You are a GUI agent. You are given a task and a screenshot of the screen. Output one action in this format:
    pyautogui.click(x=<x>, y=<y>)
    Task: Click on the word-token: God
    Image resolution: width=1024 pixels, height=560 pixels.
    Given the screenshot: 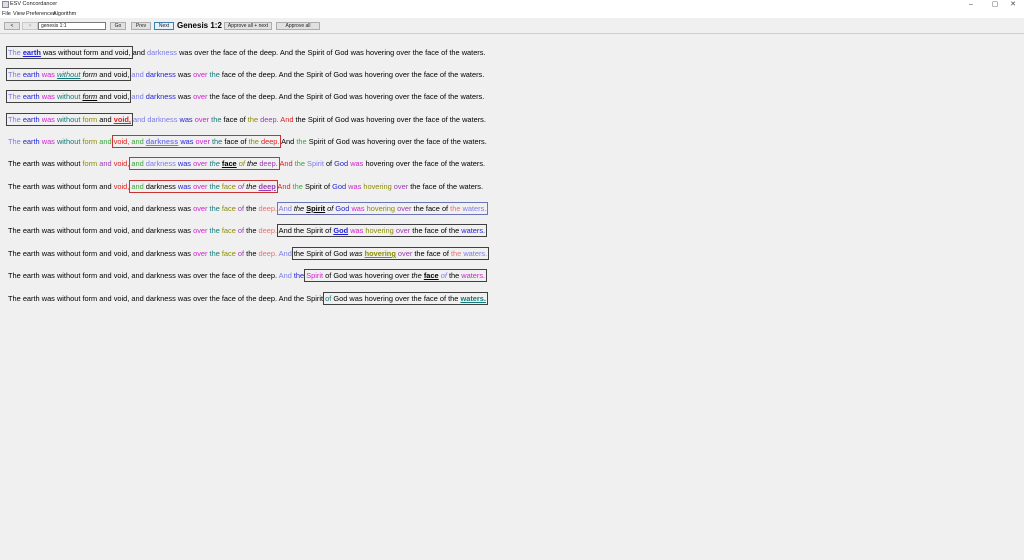 What is the action you would take?
    pyautogui.click(x=342, y=208)
    